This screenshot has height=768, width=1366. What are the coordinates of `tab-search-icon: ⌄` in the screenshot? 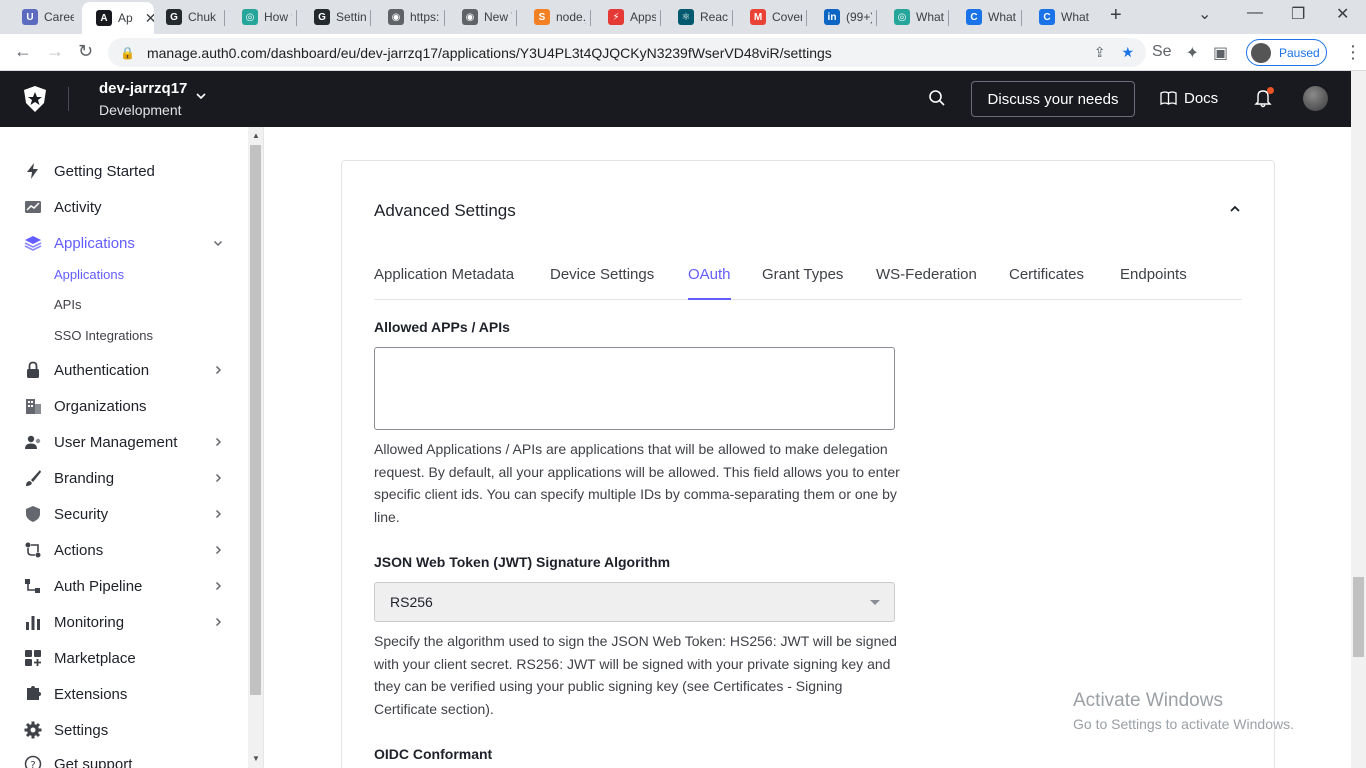 It's located at (1204, 14).